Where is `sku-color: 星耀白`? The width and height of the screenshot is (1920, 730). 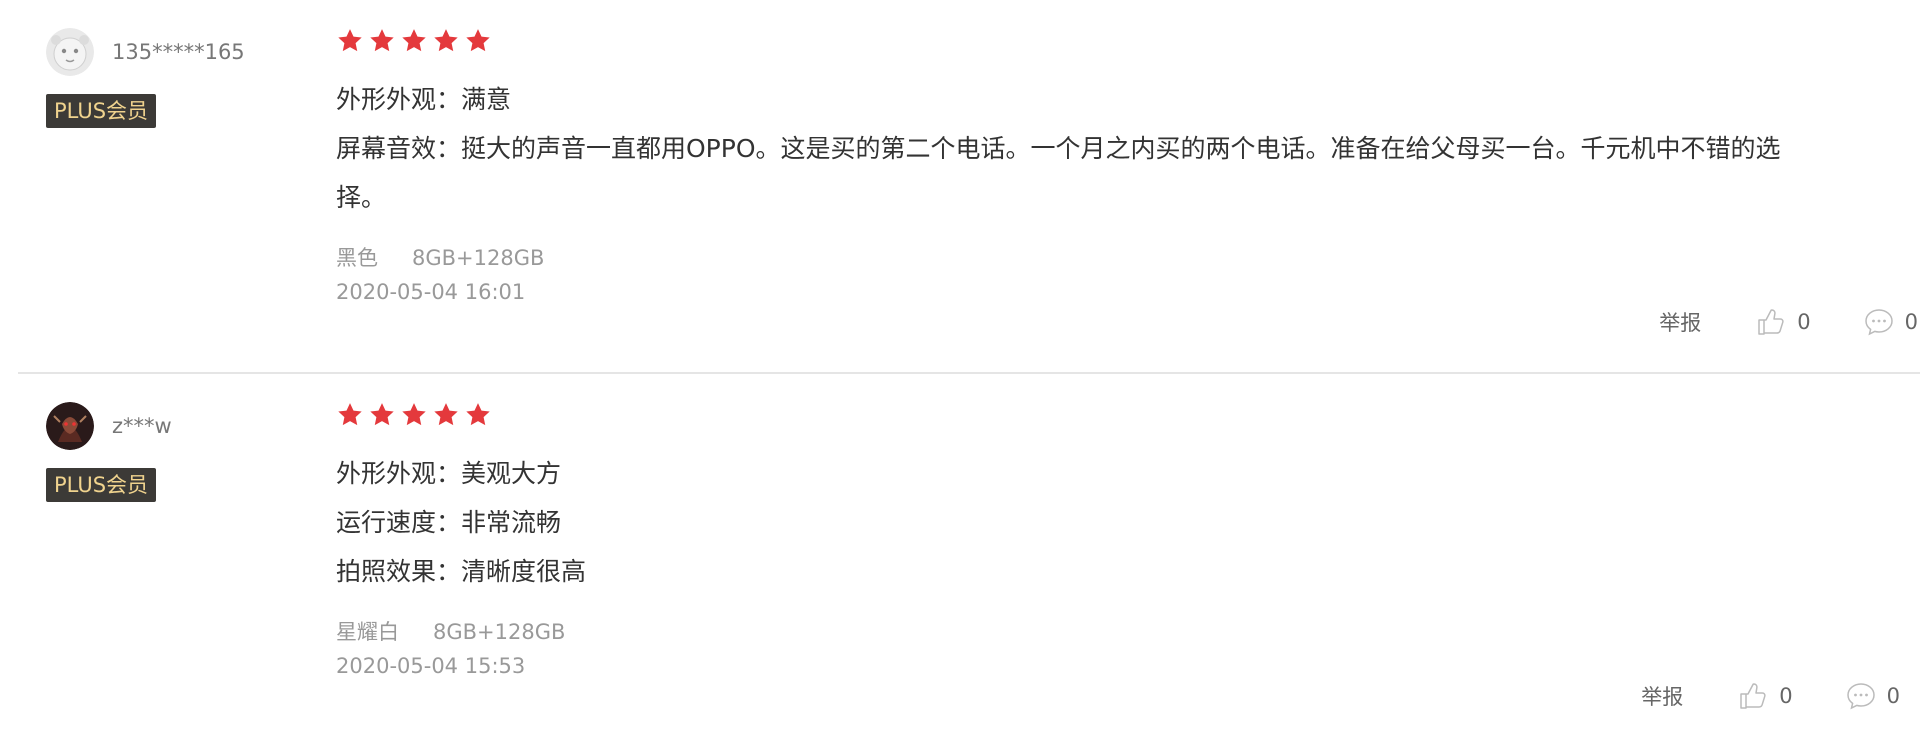
sku-color: 星耀白 is located at coordinates (367, 632).